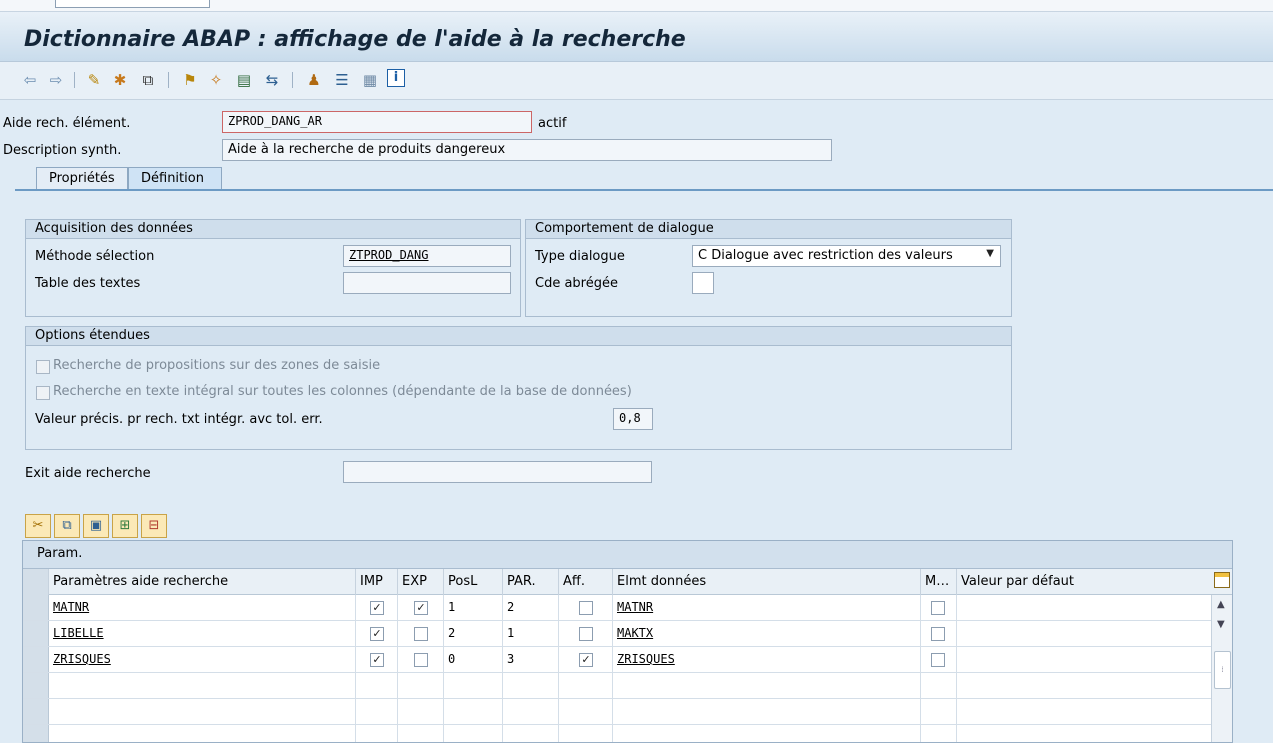 Image resolution: width=1273 pixels, height=743 pixels. What do you see at coordinates (1084, 582) in the screenshot?
I see `col-header-default: Valeur par défaut` at bounding box center [1084, 582].